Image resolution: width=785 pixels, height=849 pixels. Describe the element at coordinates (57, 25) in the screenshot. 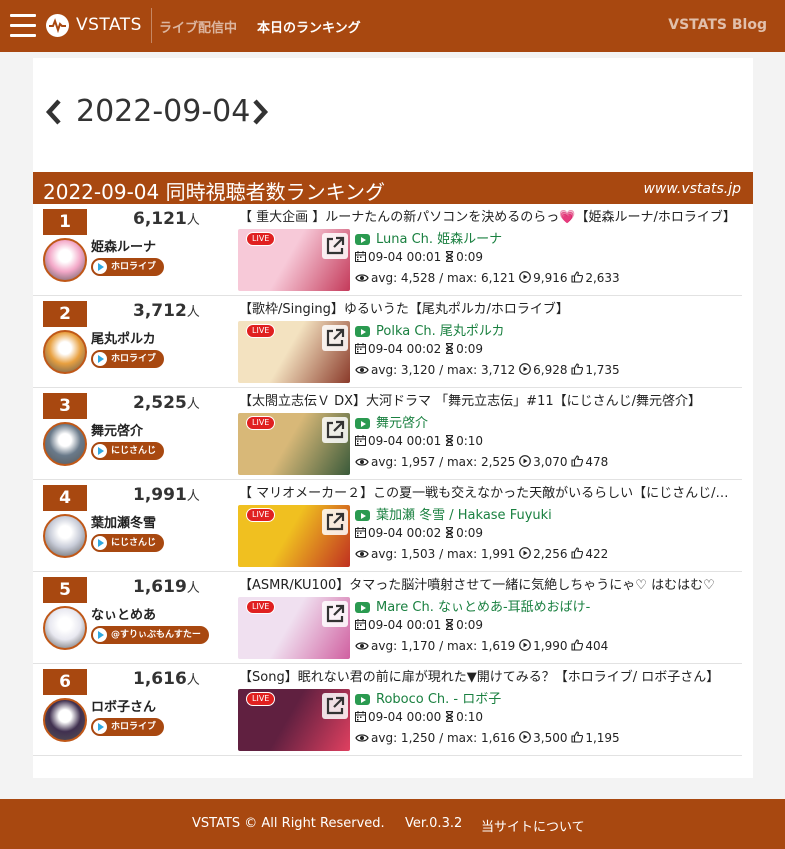

I see `logo-pulse-icon` at that location.